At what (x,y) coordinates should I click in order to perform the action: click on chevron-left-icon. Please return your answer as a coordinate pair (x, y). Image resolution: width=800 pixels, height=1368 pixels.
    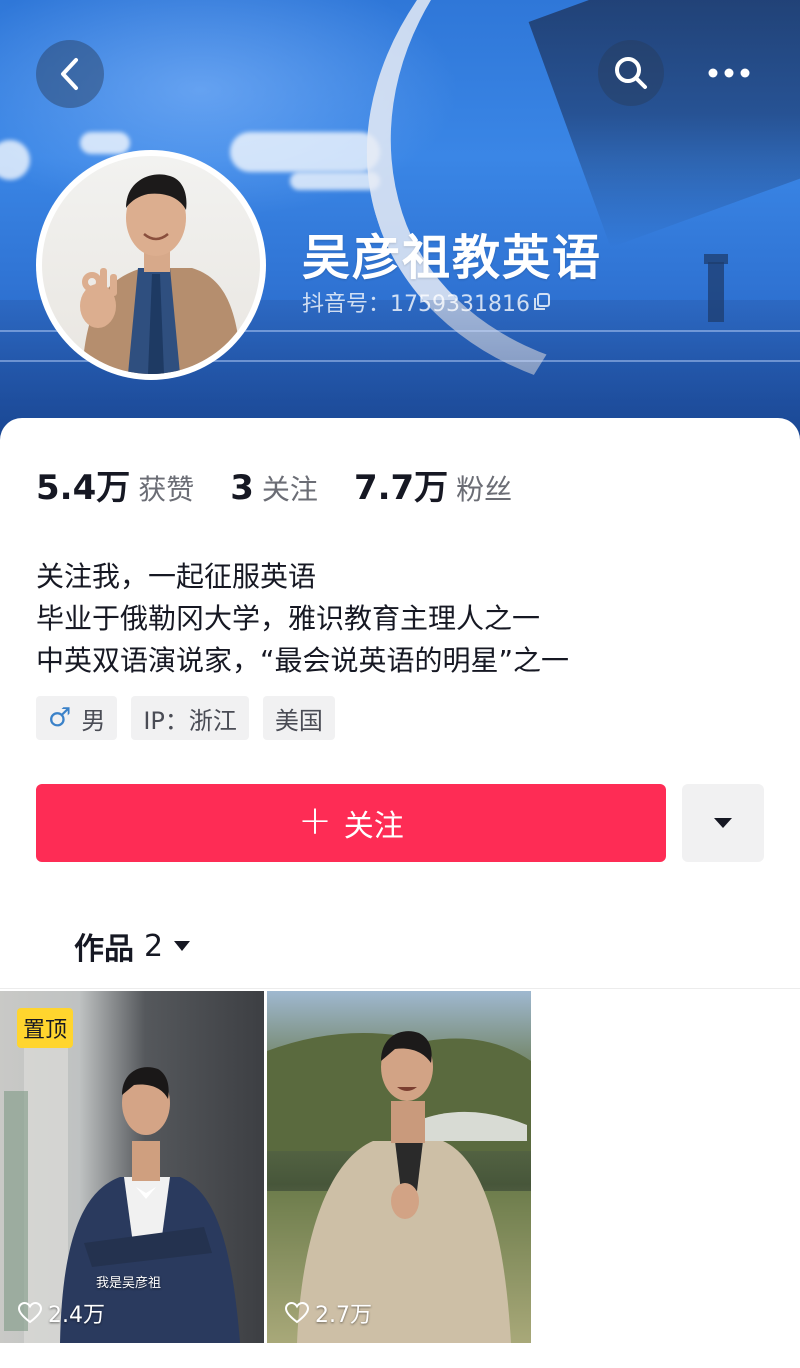
    Looking at the image, I should click on (69, 74).